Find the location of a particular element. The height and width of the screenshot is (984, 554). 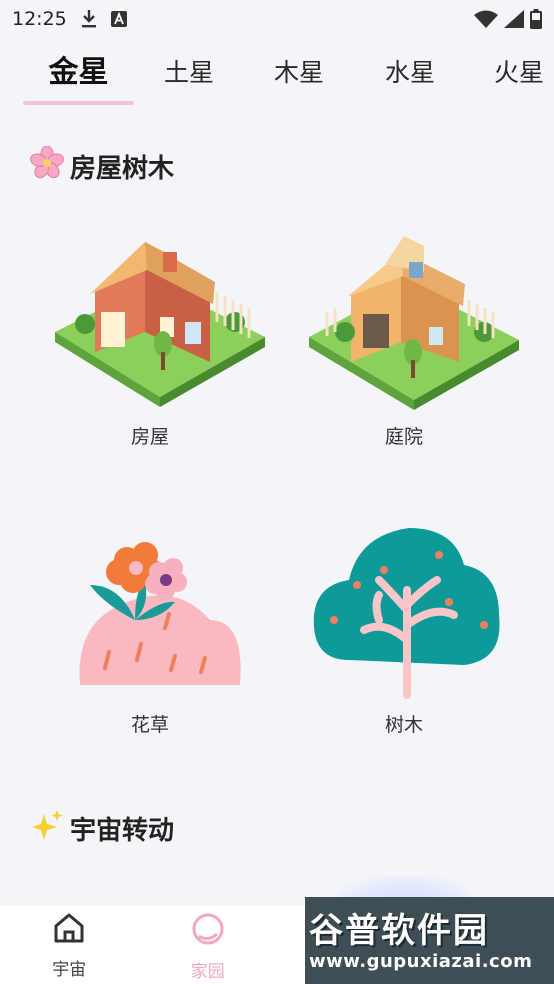

section-title-universe-rotation: 宇宙转动 is located at coordinates (103, 828).